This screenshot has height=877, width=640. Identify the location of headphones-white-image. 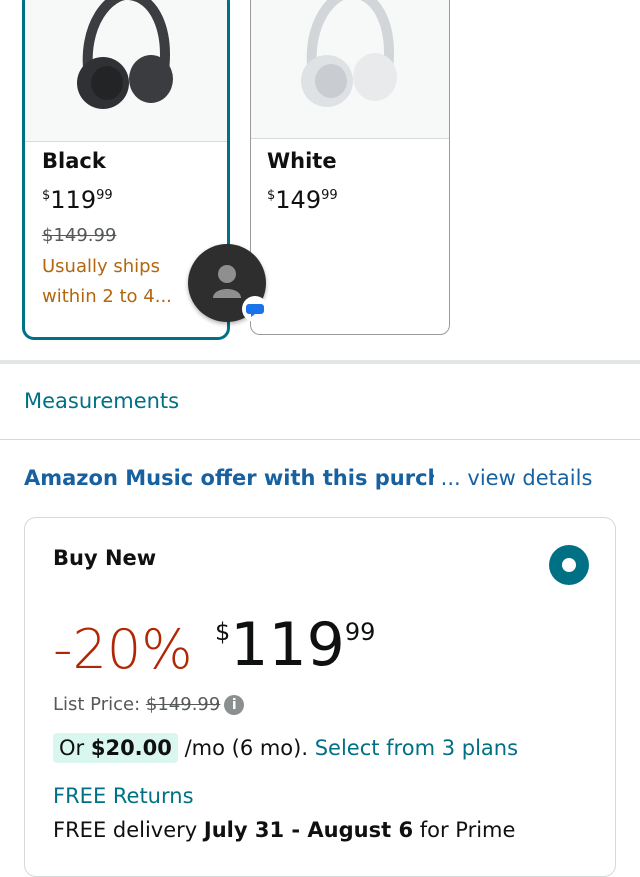
(349, 53).